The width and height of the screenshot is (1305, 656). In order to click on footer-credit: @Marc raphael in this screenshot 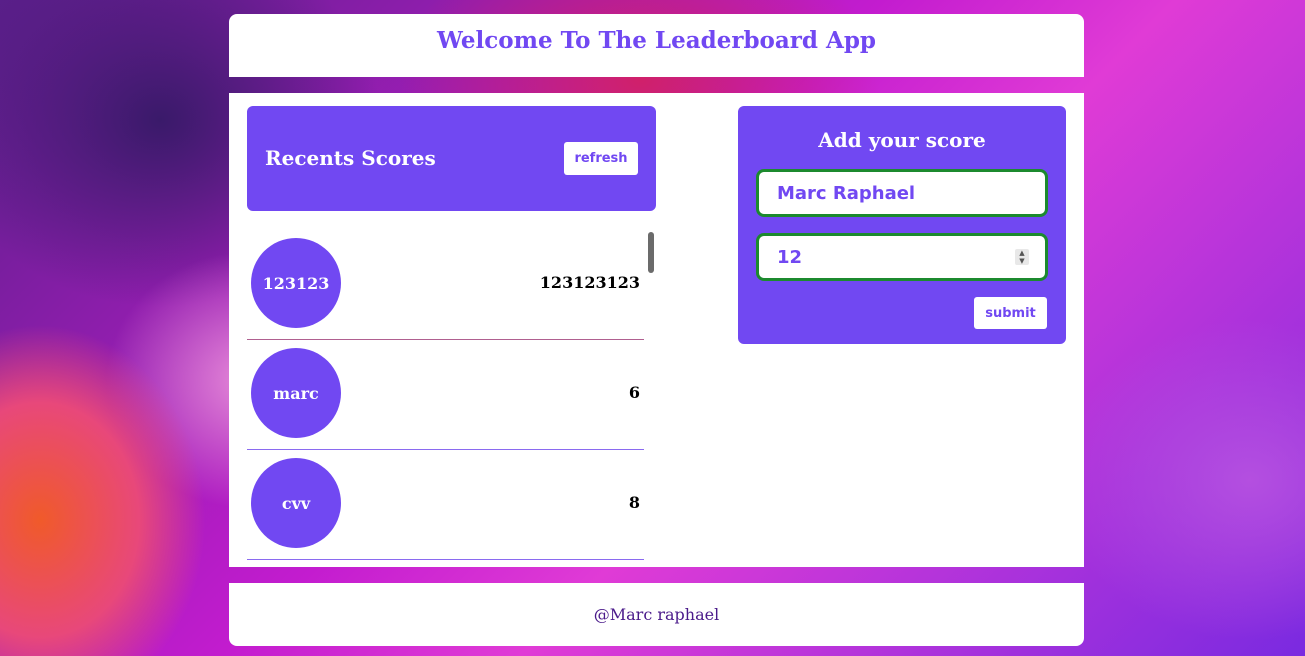, I will do `click(656, 614)`.